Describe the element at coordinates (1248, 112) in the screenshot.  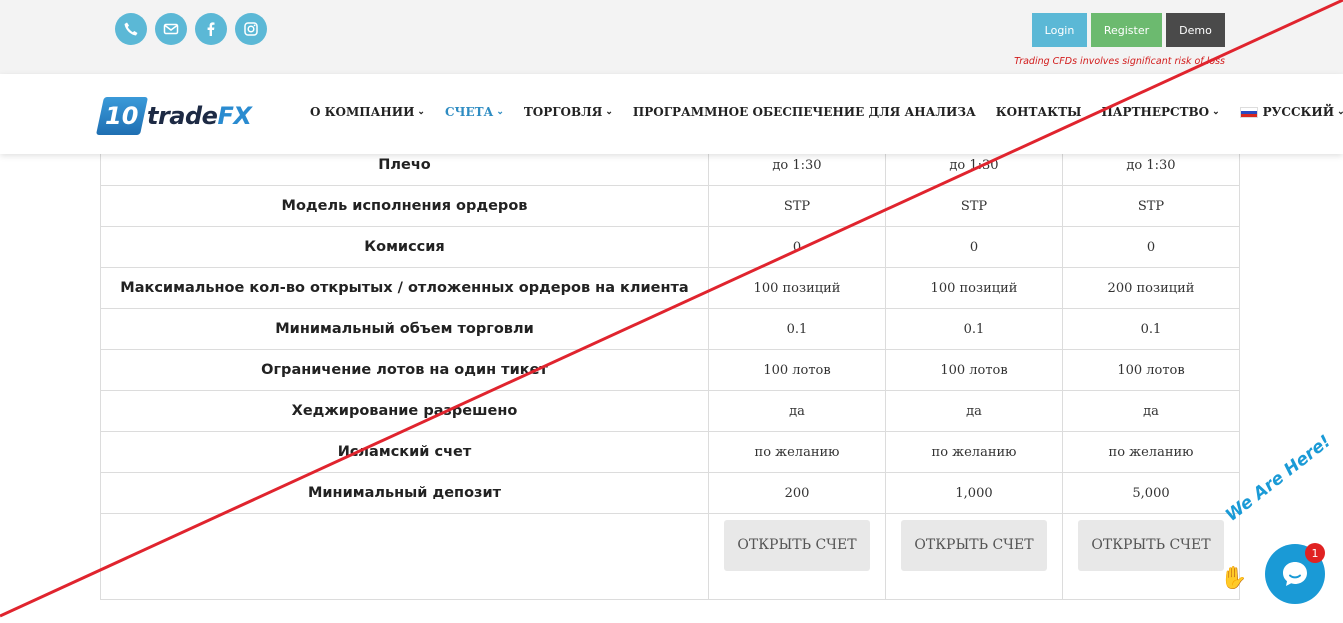
I see `russian-flag-icon` at that location.